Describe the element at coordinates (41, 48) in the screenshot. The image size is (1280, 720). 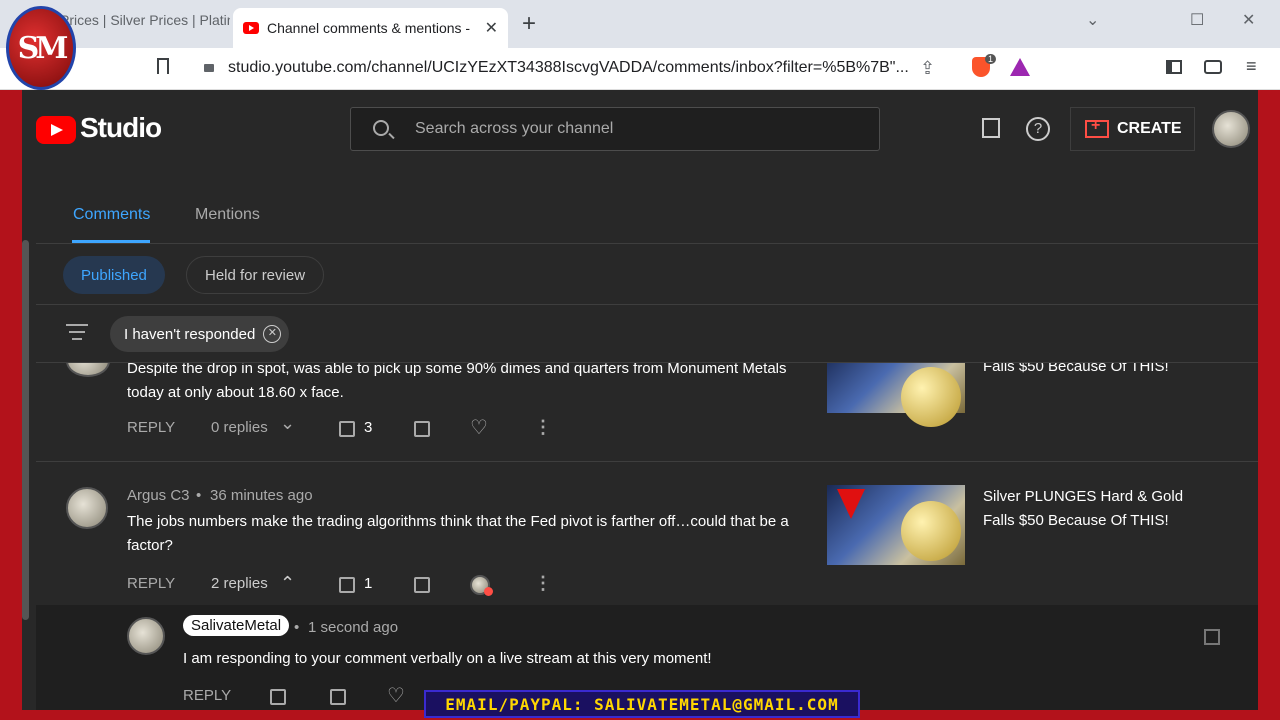
I see `overlay-logo: SM` at that location.